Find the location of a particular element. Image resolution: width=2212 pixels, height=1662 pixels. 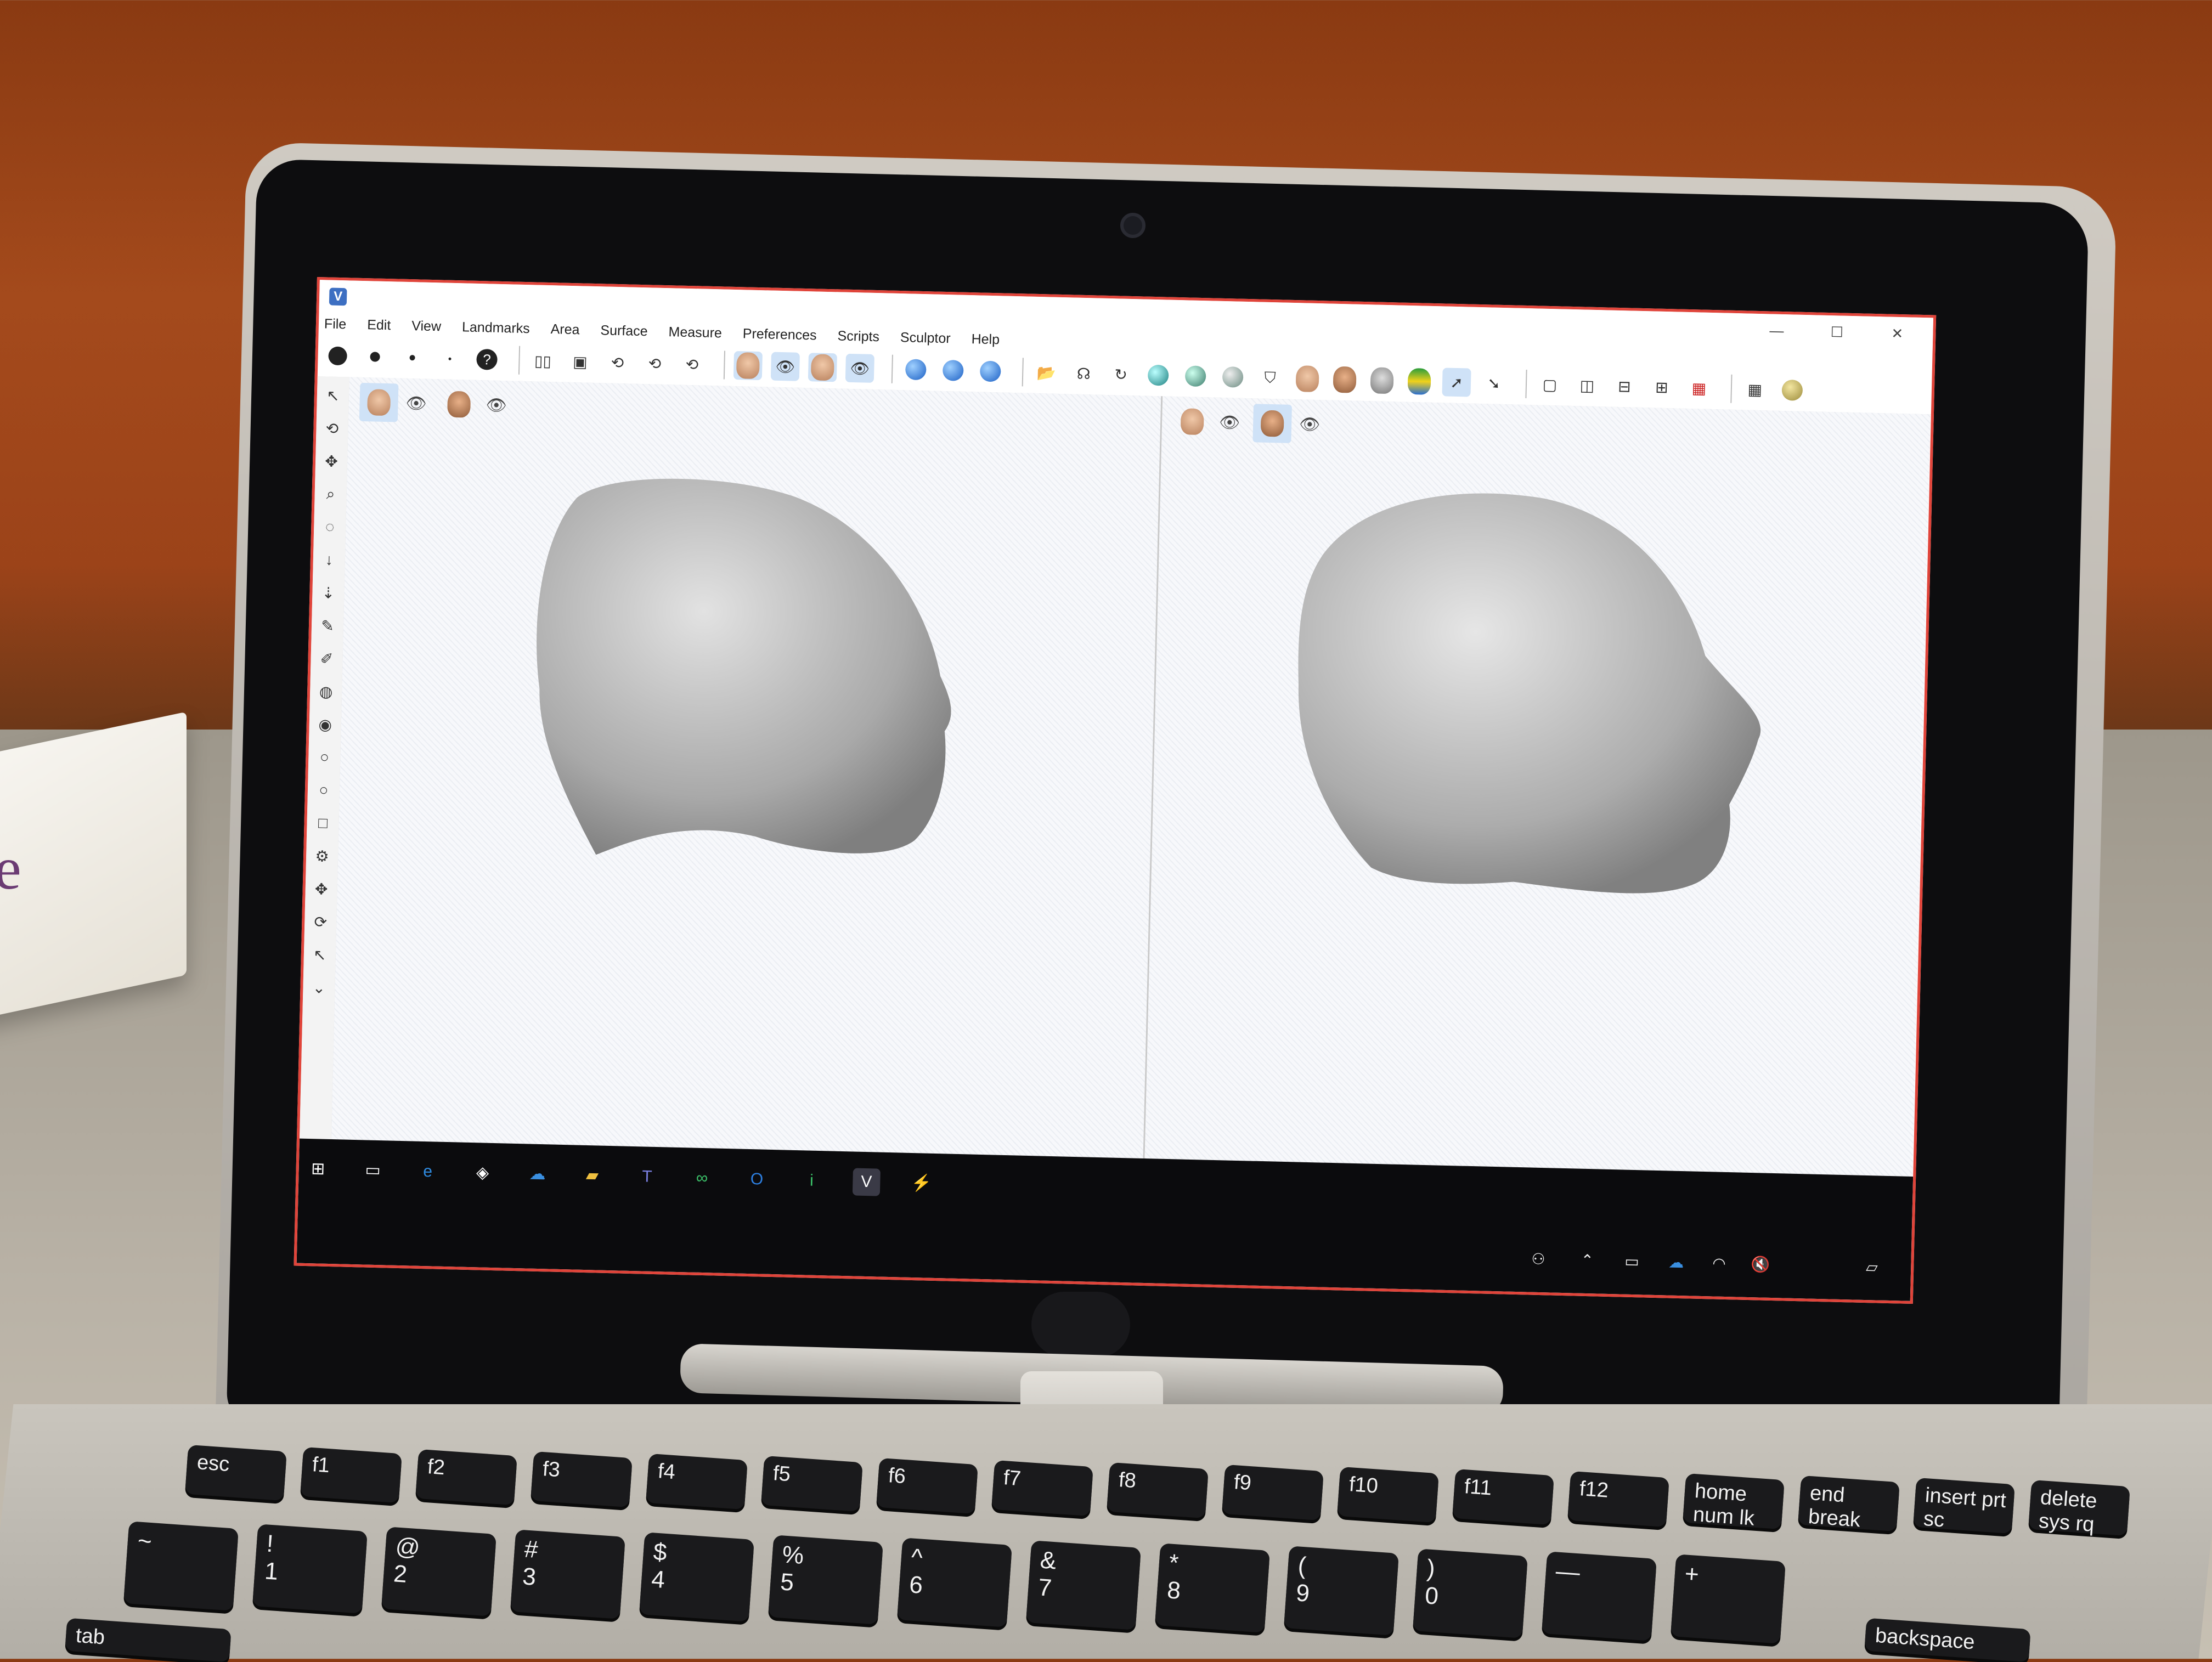

box-select-icon: □ is located at coordinates (323, 826).